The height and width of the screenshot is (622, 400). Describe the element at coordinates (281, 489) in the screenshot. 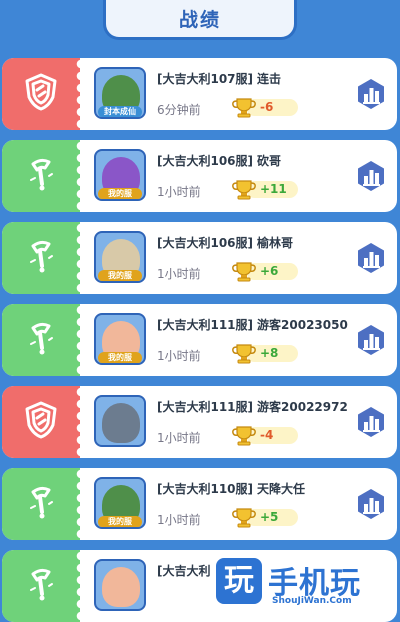

I see `player-name: 天降大任` at that location.